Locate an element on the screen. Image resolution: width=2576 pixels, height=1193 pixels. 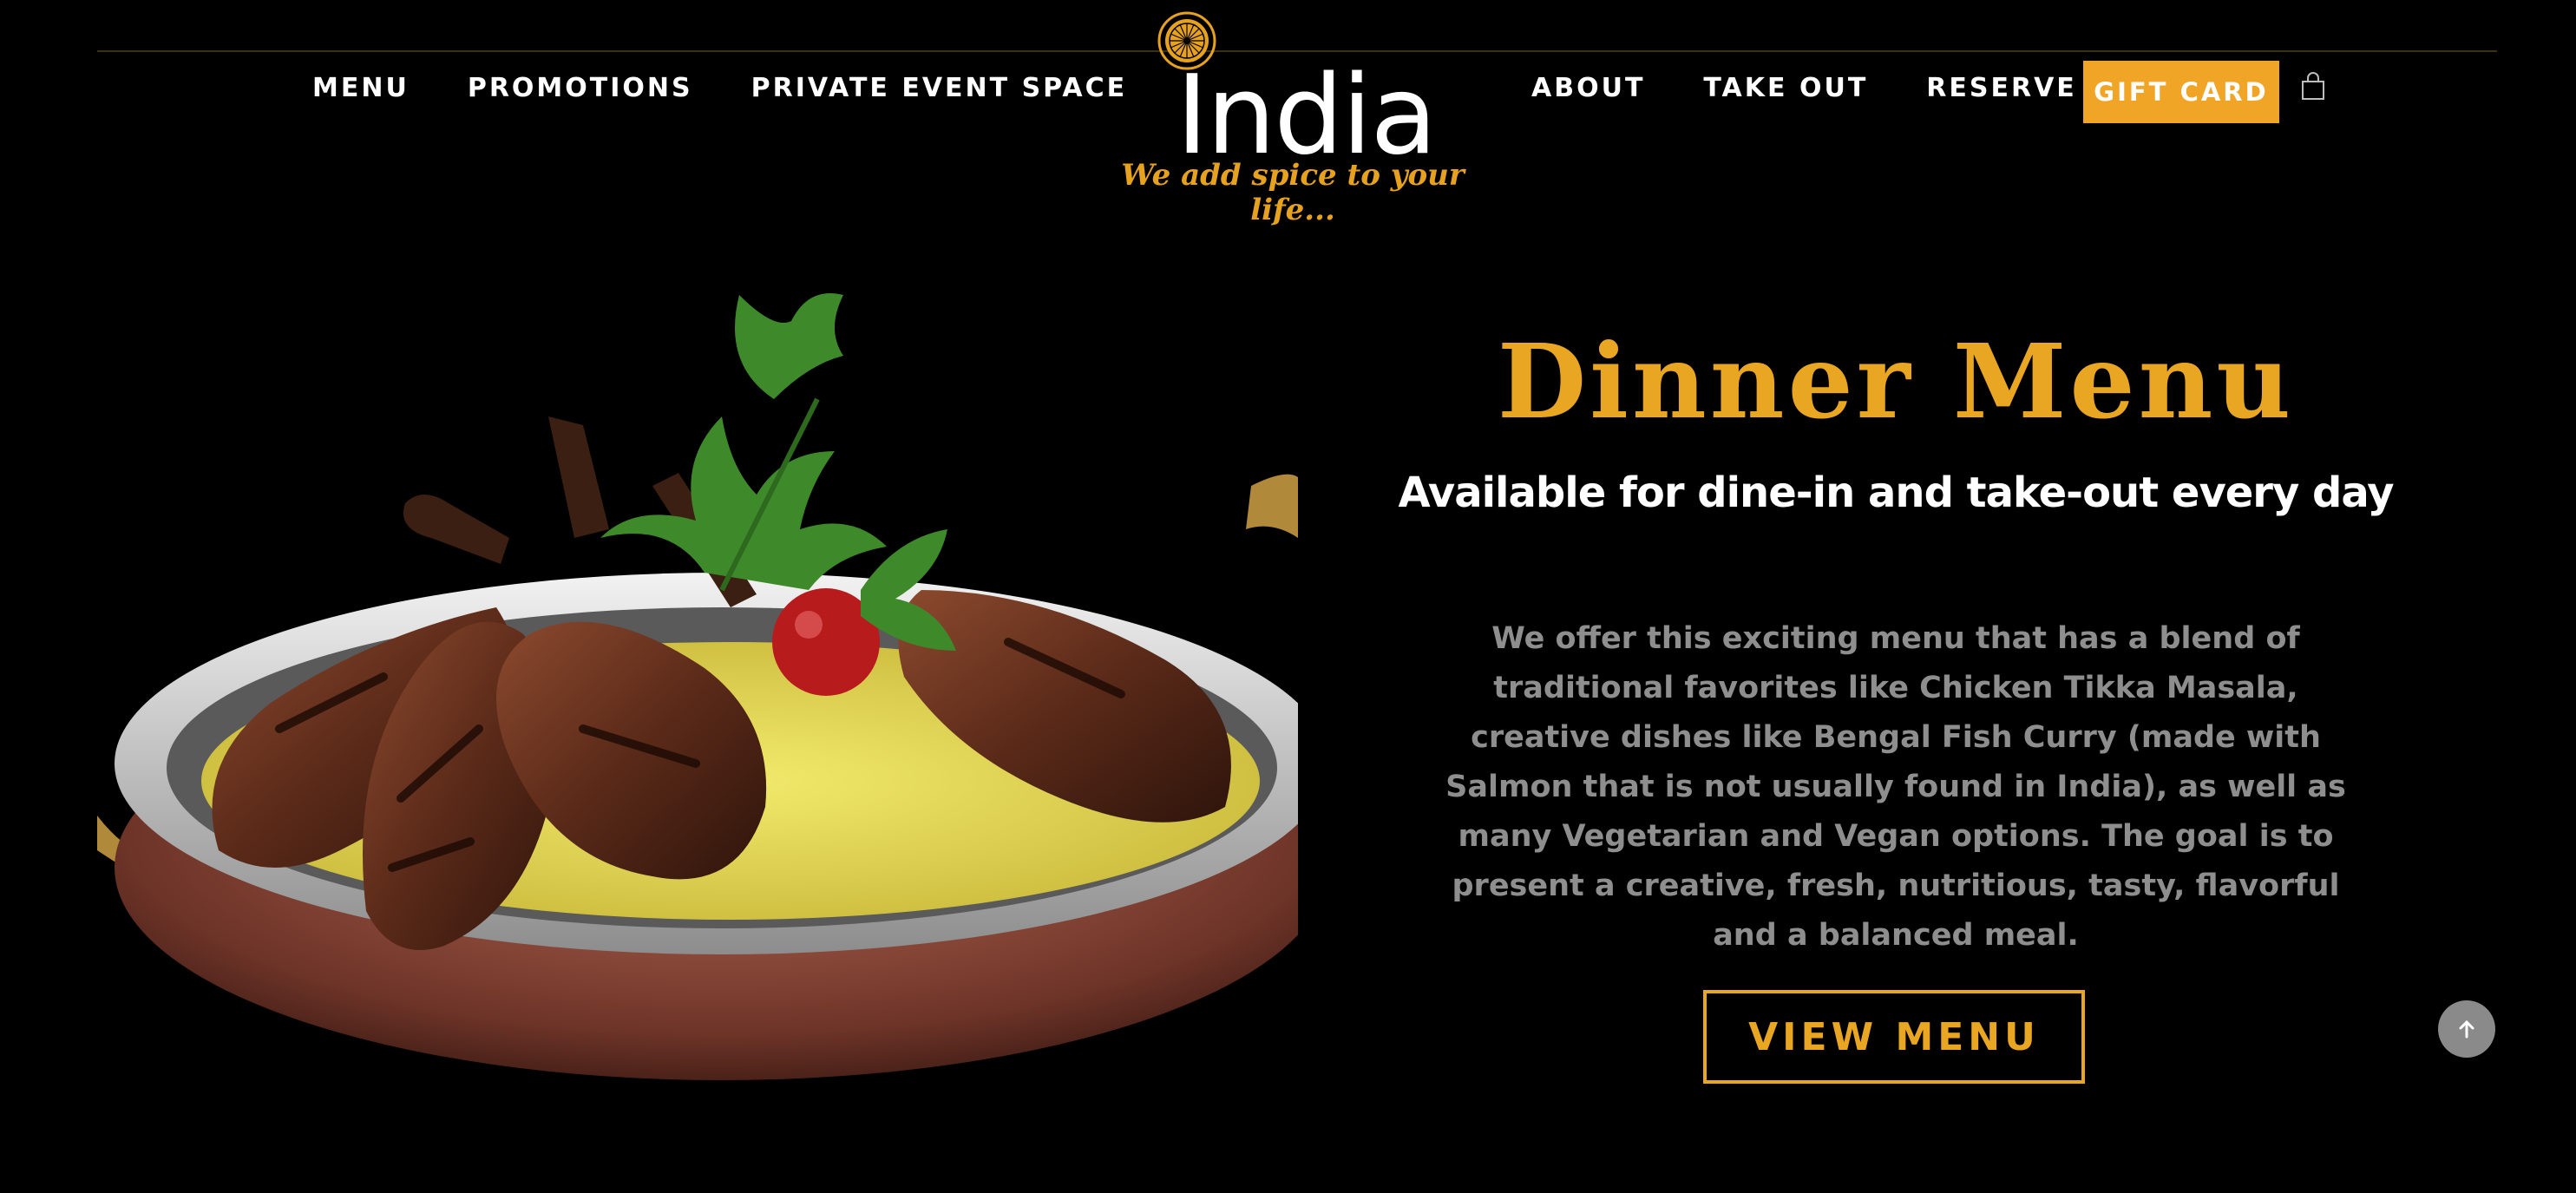
shopping-bag-icon is located at coordinates (2313, 86).